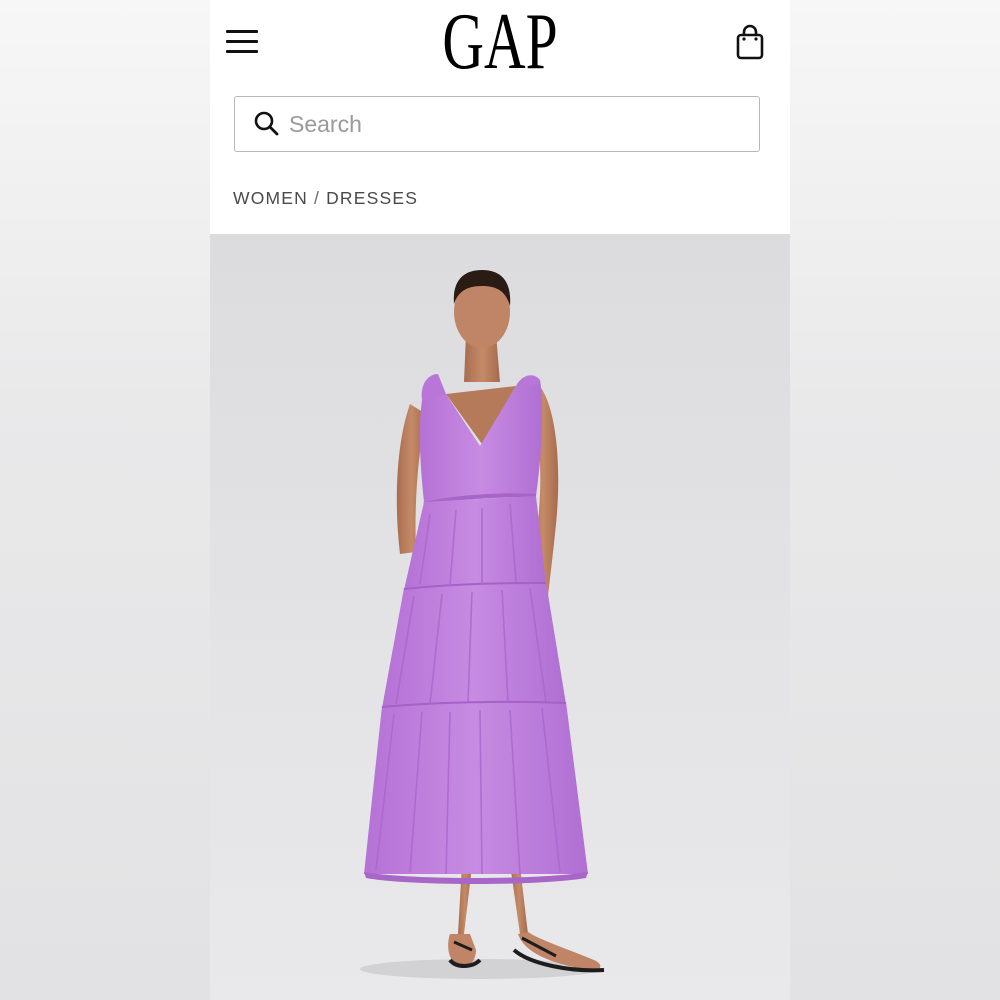 The image size is (1000, 1000). I want to click on site-header: GAP, so click(500, 44).